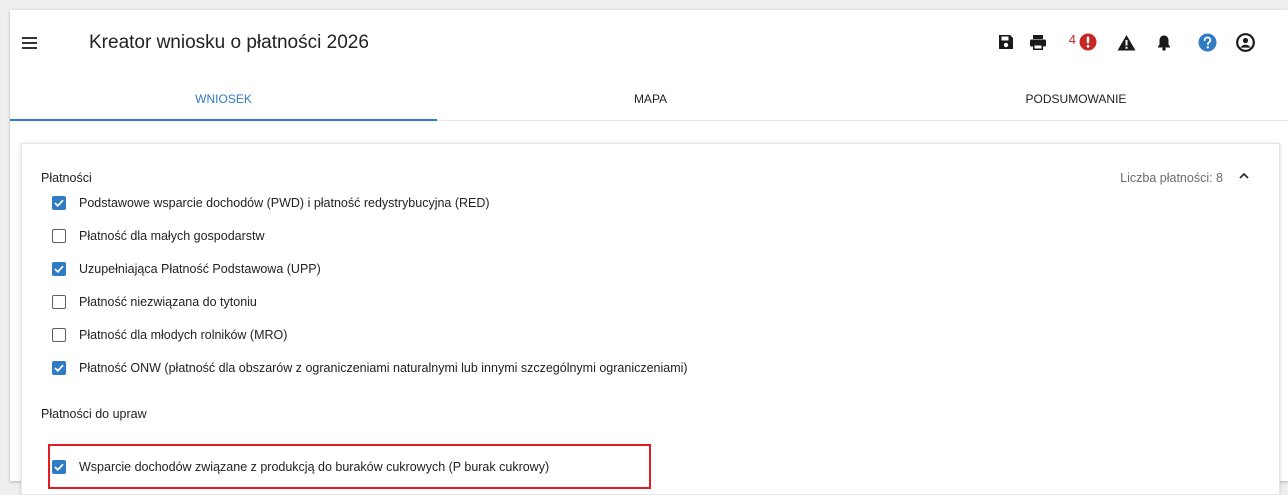 The width and height of the screenshot is (1288, 495). I want to click on payment-option-small-farms: Płatność dla małych gospodarstw, so click(158, 236).